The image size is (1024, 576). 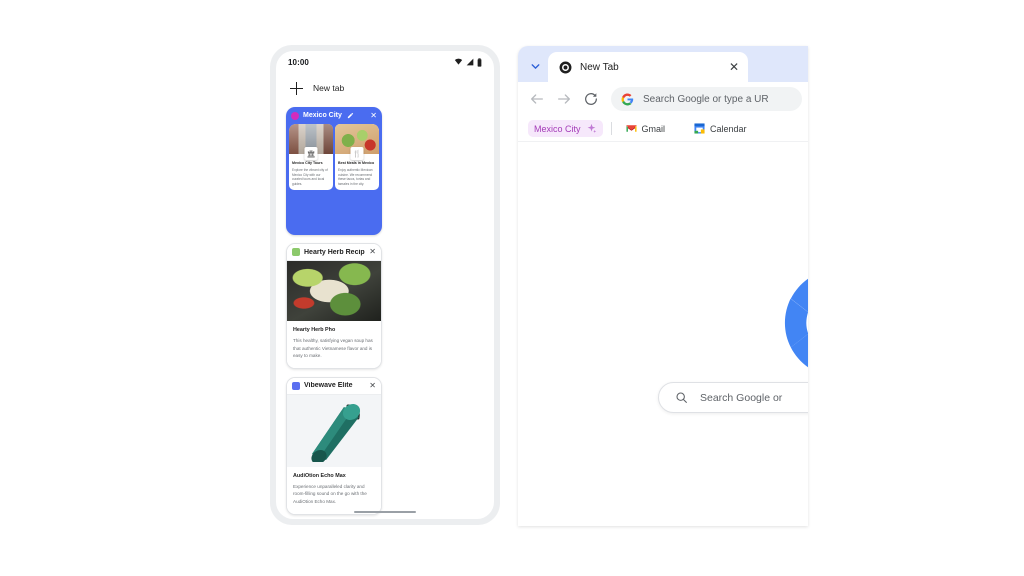 What do you see at coordinates (385, 88) in the screenshot?
I see `new-tab-button: New tab` at bounding box center [385, 88].